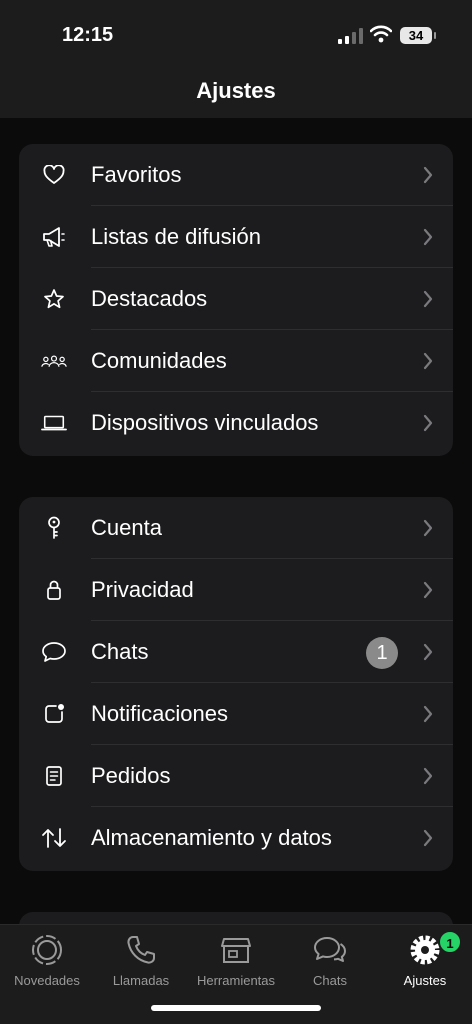  I want to click on lock-icon, so click(54, 590).